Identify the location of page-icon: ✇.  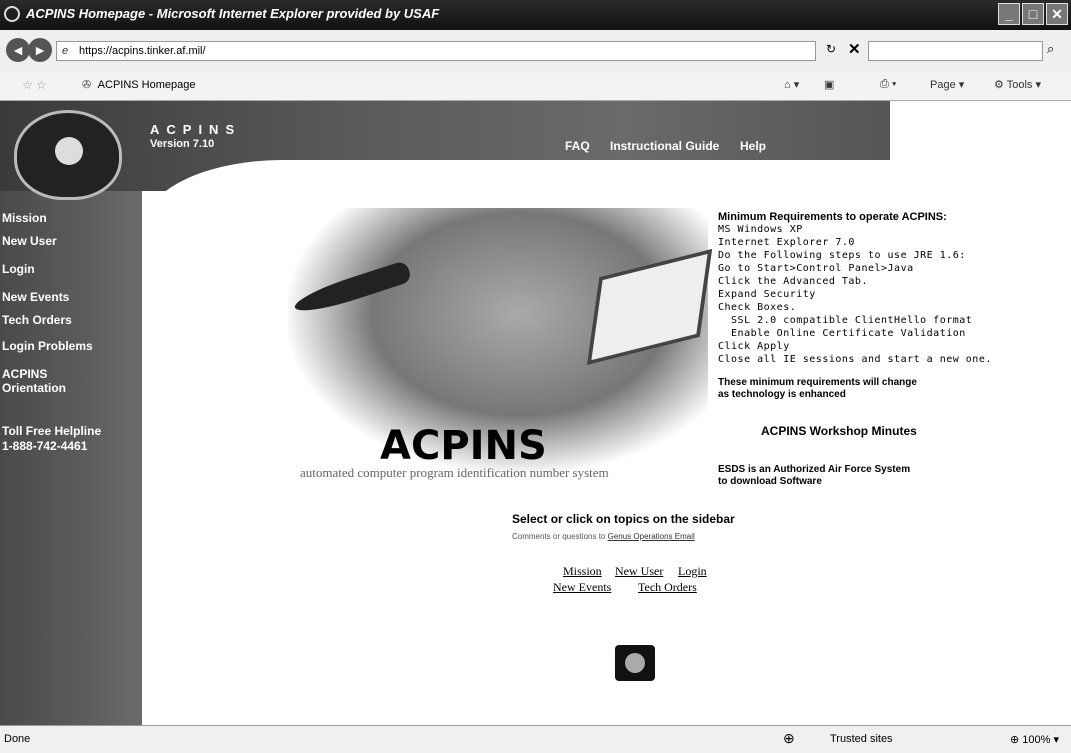
(87, 85).